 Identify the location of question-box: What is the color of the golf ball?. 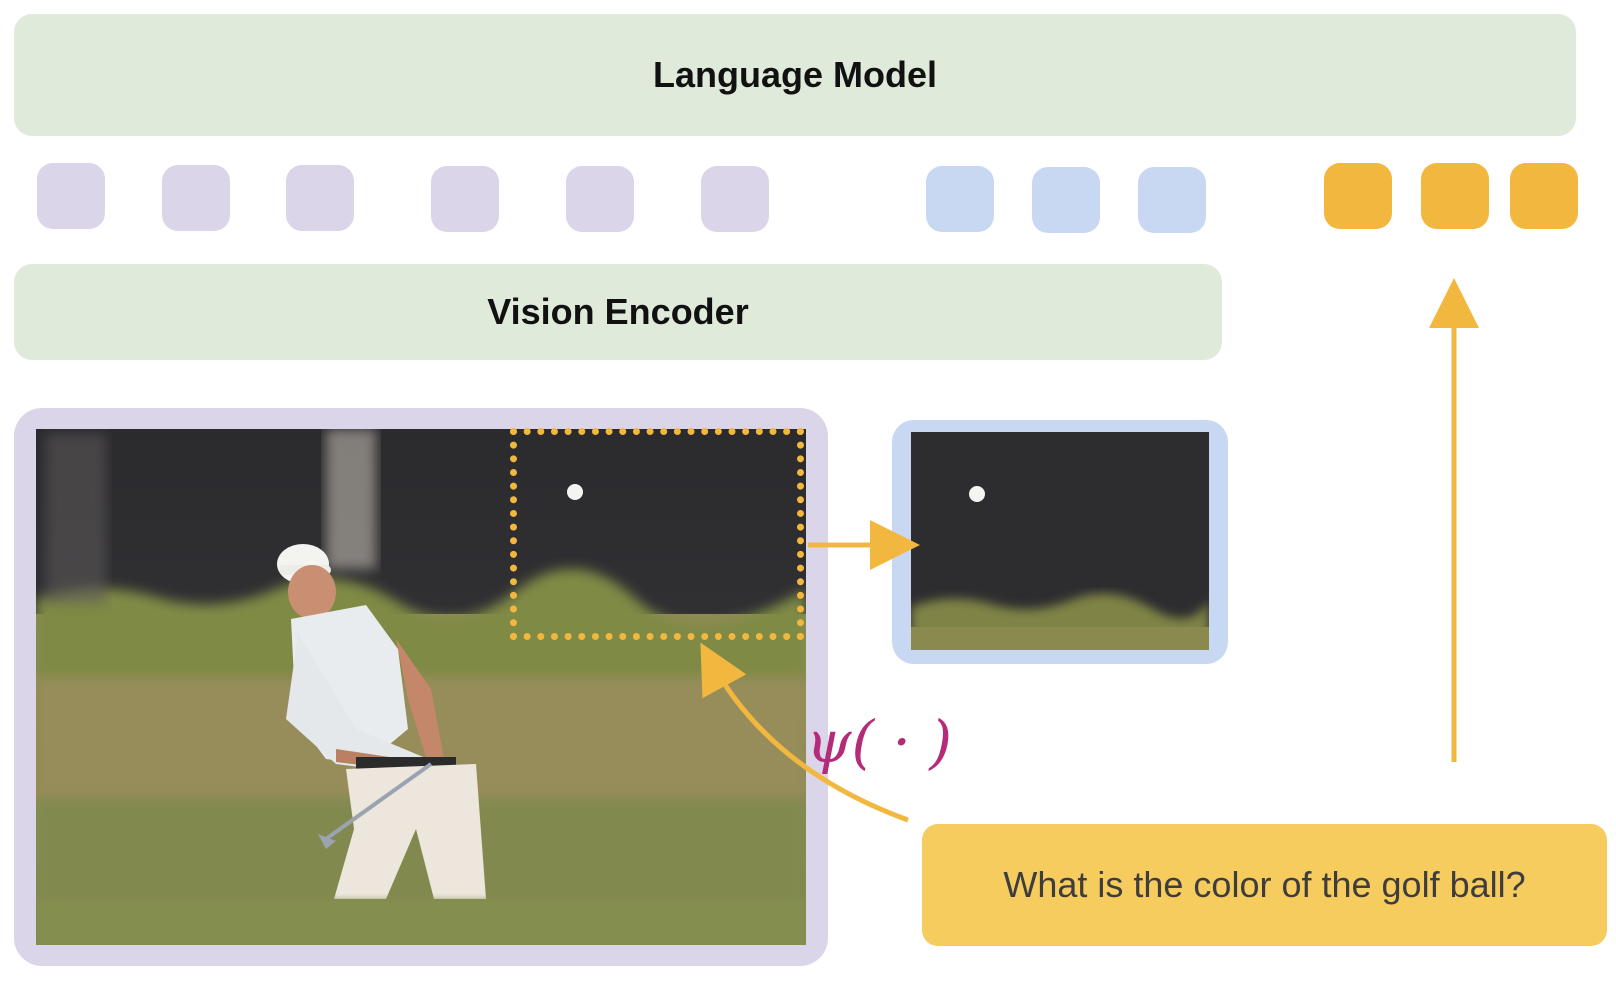
(1264, 885).